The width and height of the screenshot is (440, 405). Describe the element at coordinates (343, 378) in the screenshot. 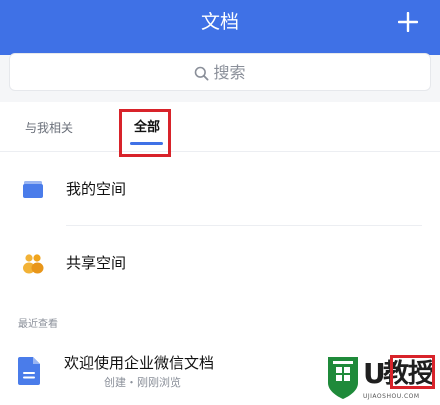

I see `shield-windows-icon` at that location.